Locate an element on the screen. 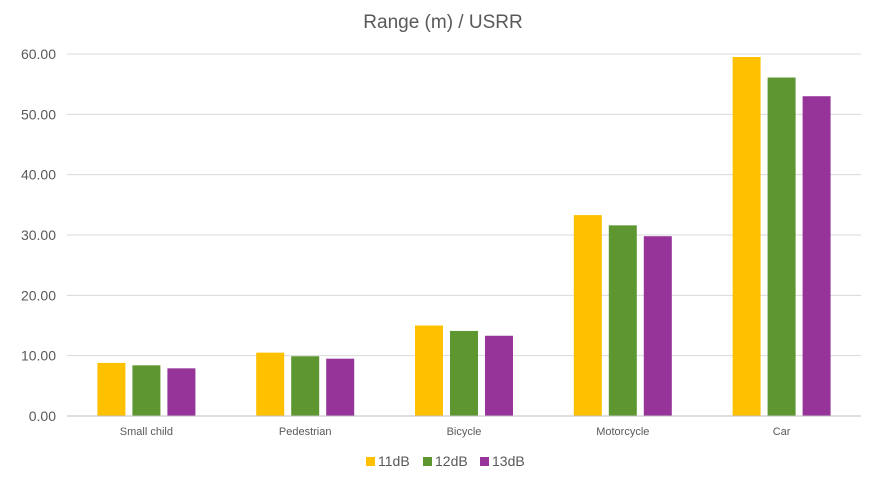 The width and height of the screenshot is (886, 481). y-tick-label: 40.00 is located at coordinates (38, 175).